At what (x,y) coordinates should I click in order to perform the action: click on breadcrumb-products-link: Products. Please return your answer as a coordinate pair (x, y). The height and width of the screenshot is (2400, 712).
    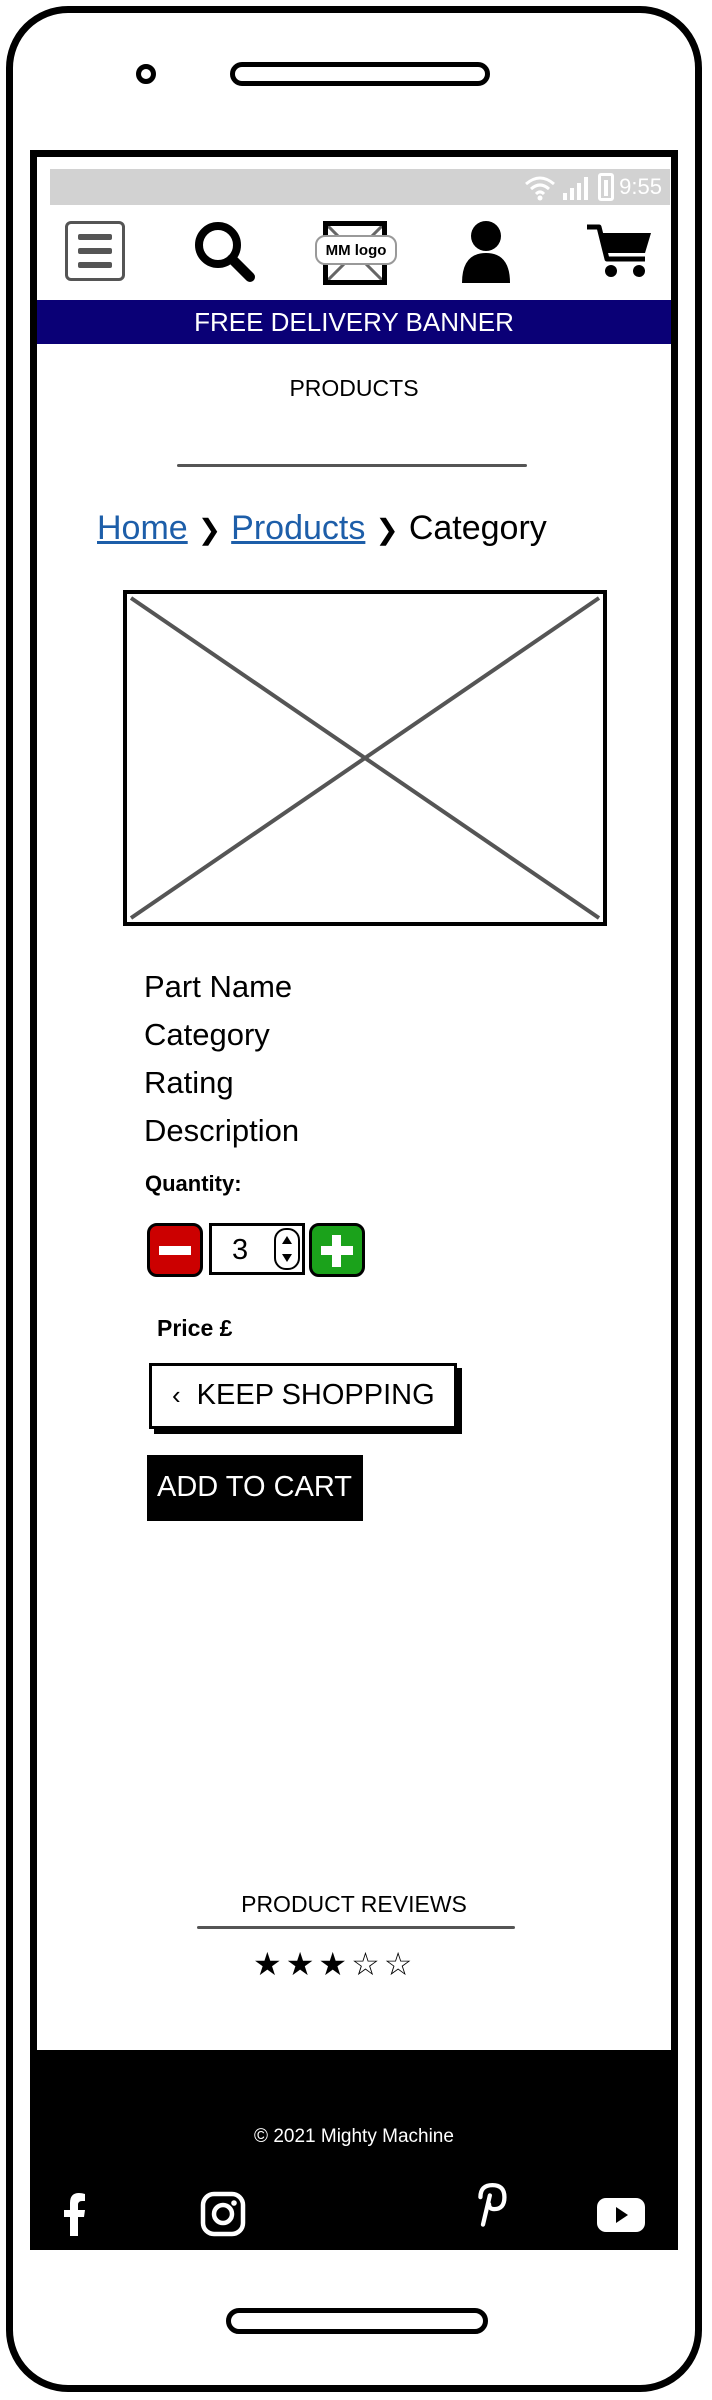
    Looking at the image, I should click on (298, 528).